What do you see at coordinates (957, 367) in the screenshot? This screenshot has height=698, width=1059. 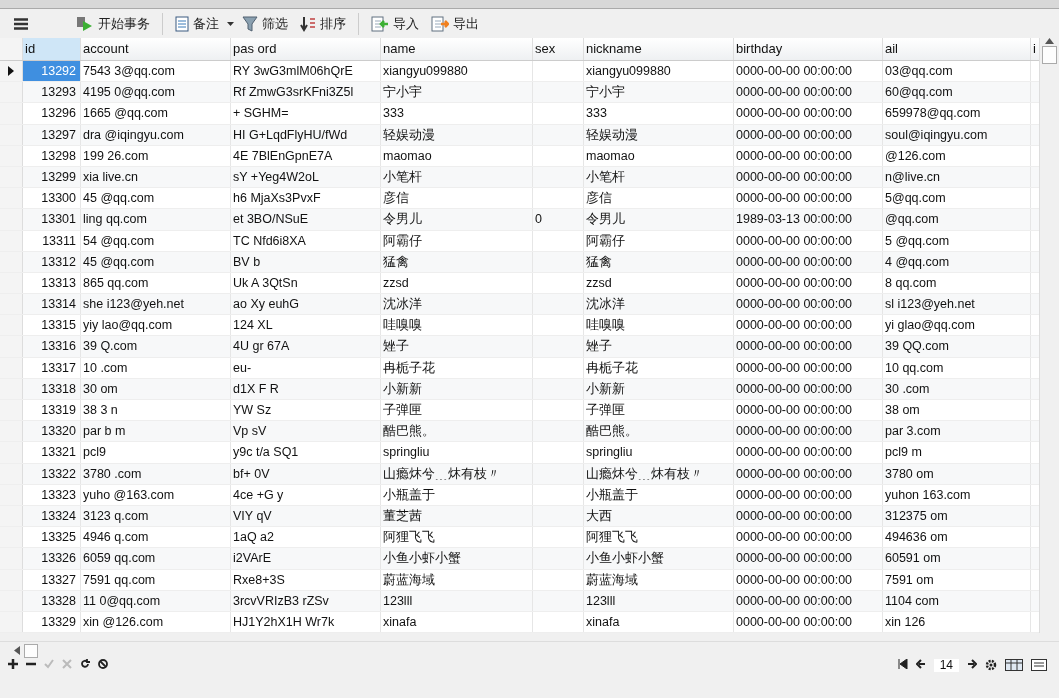 I see `table-cell: 10 qq.com` at bounding box center [957, 367].